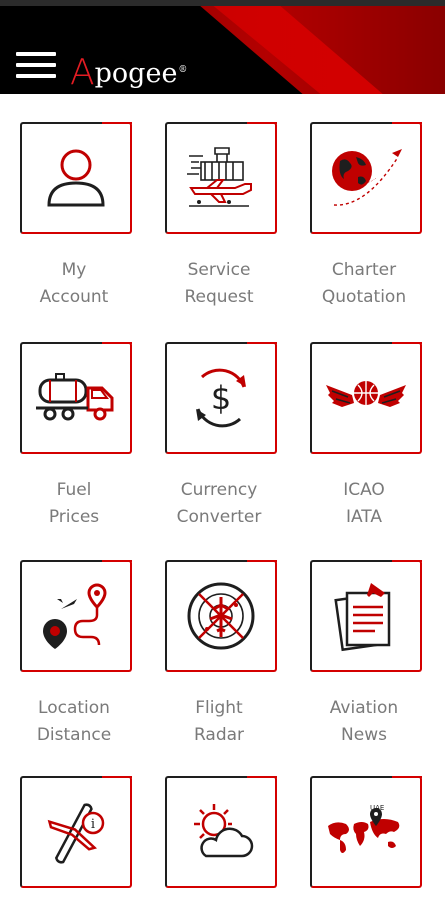  I want to click on world-map-button: UAE, so click(366, 832).